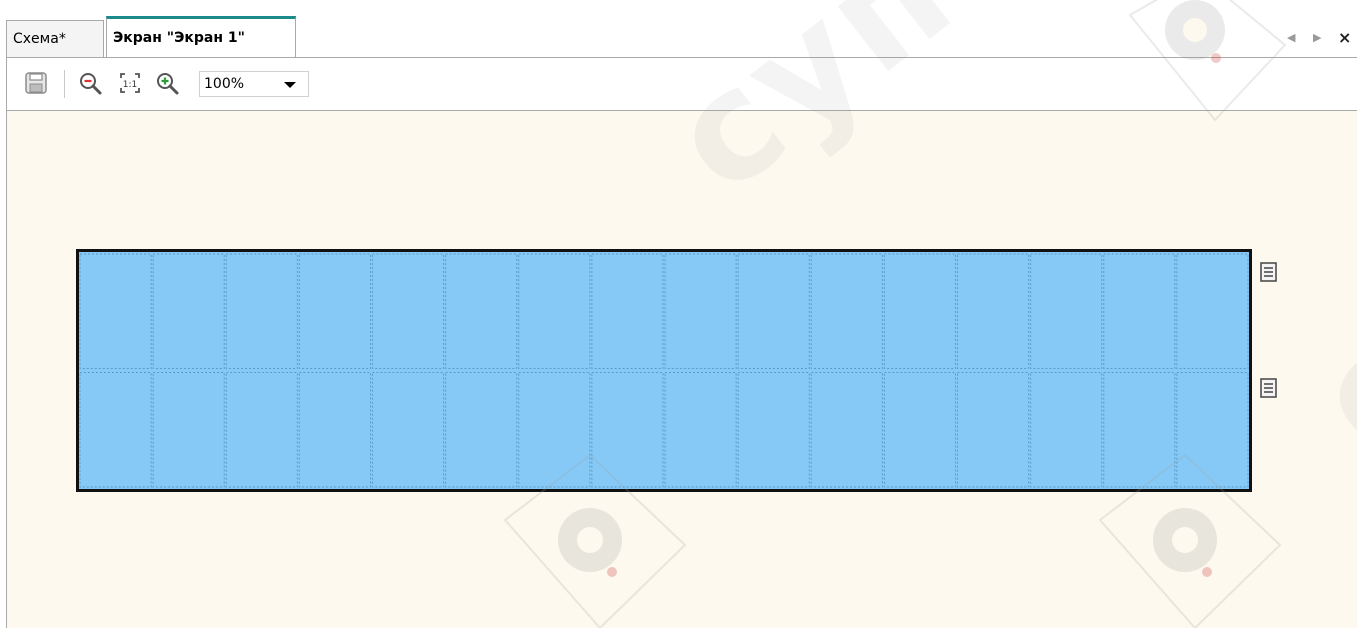 The height and width of the screenshot is (628, 1357). I want to click on tab-schema: Схема*, so click(55, 38).